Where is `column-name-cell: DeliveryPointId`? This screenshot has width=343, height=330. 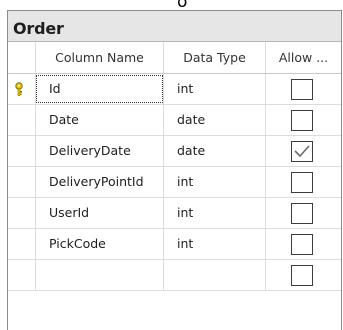
column-name-cell: DeliveryPointId is located at coordinates (99, 182).